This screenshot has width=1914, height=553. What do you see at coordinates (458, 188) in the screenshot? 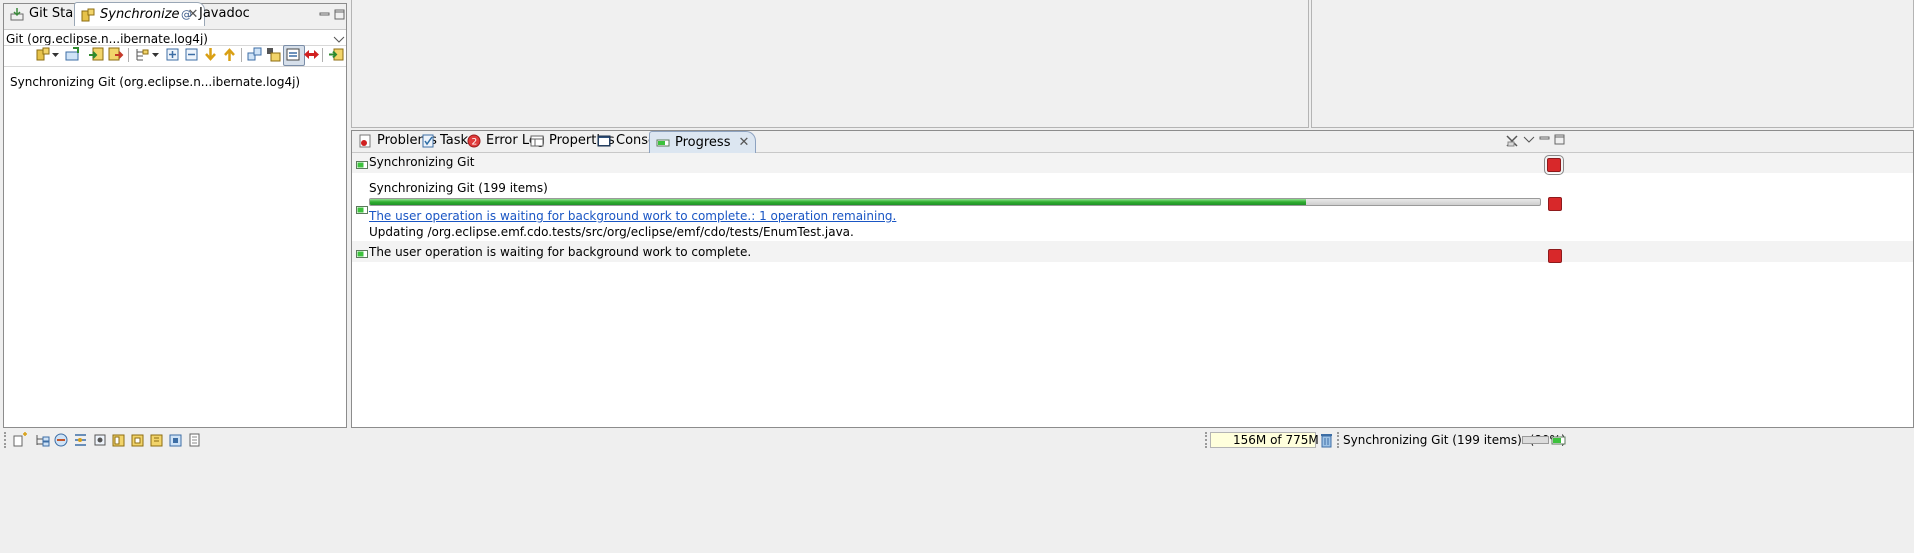
I see `job-title: Synchronizing Git (199 items)` at bounding box center [458, 188].